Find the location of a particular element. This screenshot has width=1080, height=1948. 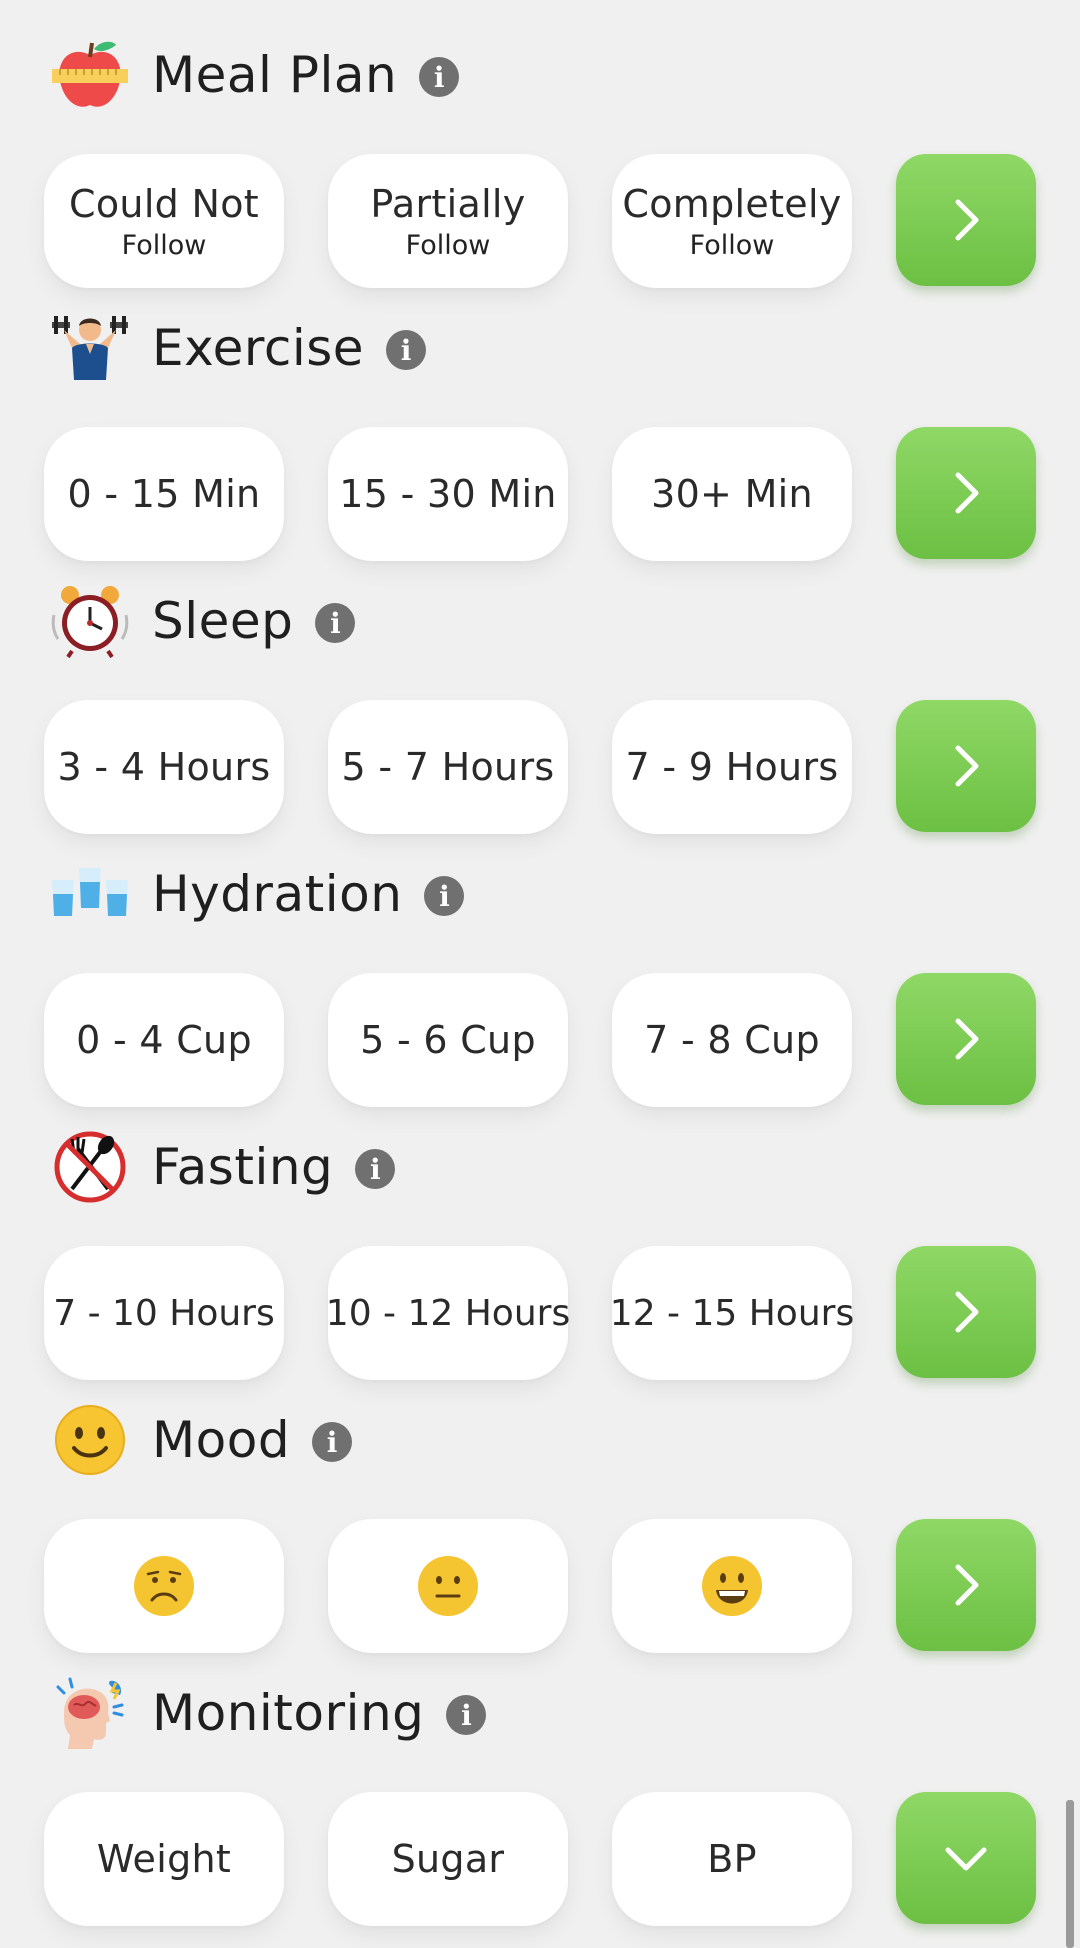

option-label: 0 - 4 Cup is located at coordinates (164, 1040).